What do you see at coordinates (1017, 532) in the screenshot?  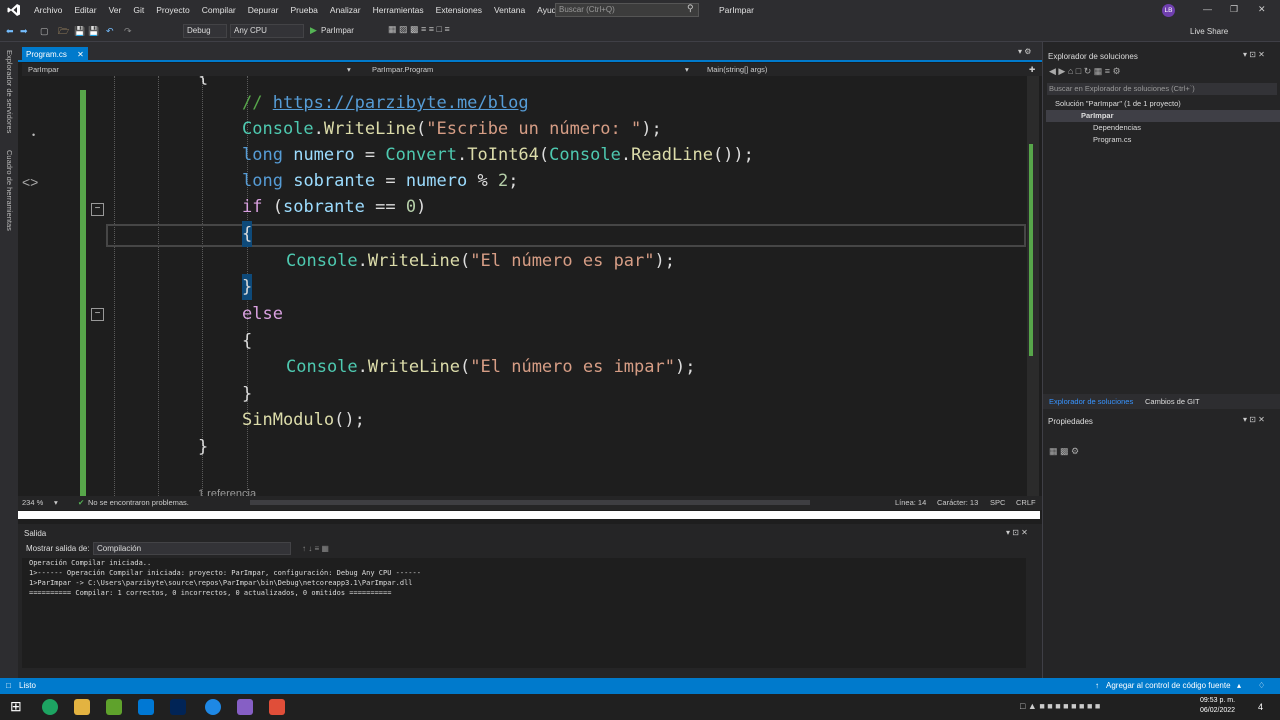 I see `output-pin-icon: ▾ ⊡ ✕` at bounding box center [1017, 532].